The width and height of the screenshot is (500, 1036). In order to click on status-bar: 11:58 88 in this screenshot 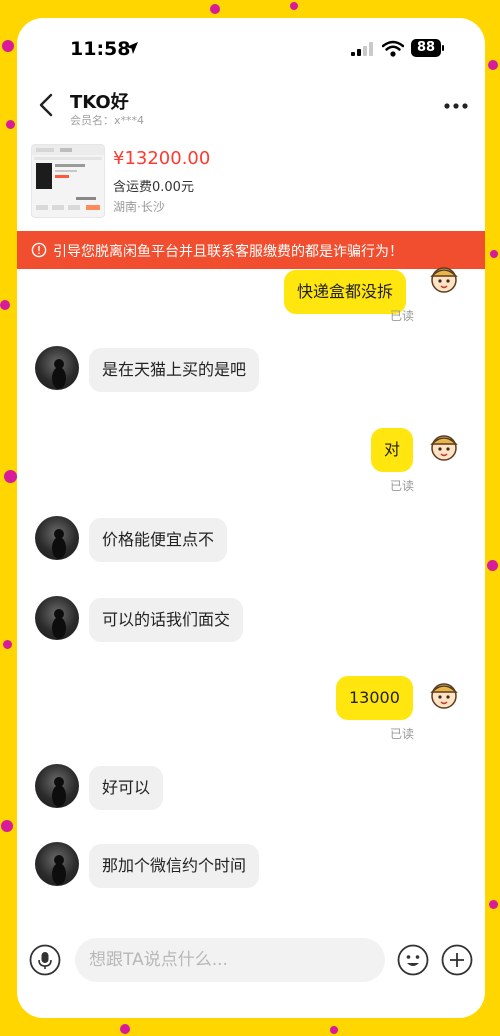, I will do `click(251, 47)`.